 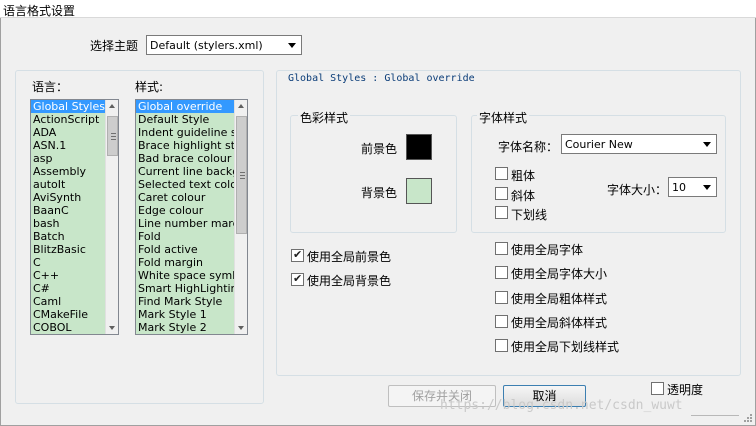 I want to click on transparency-label: 透明度, so click(x=685, y=390).